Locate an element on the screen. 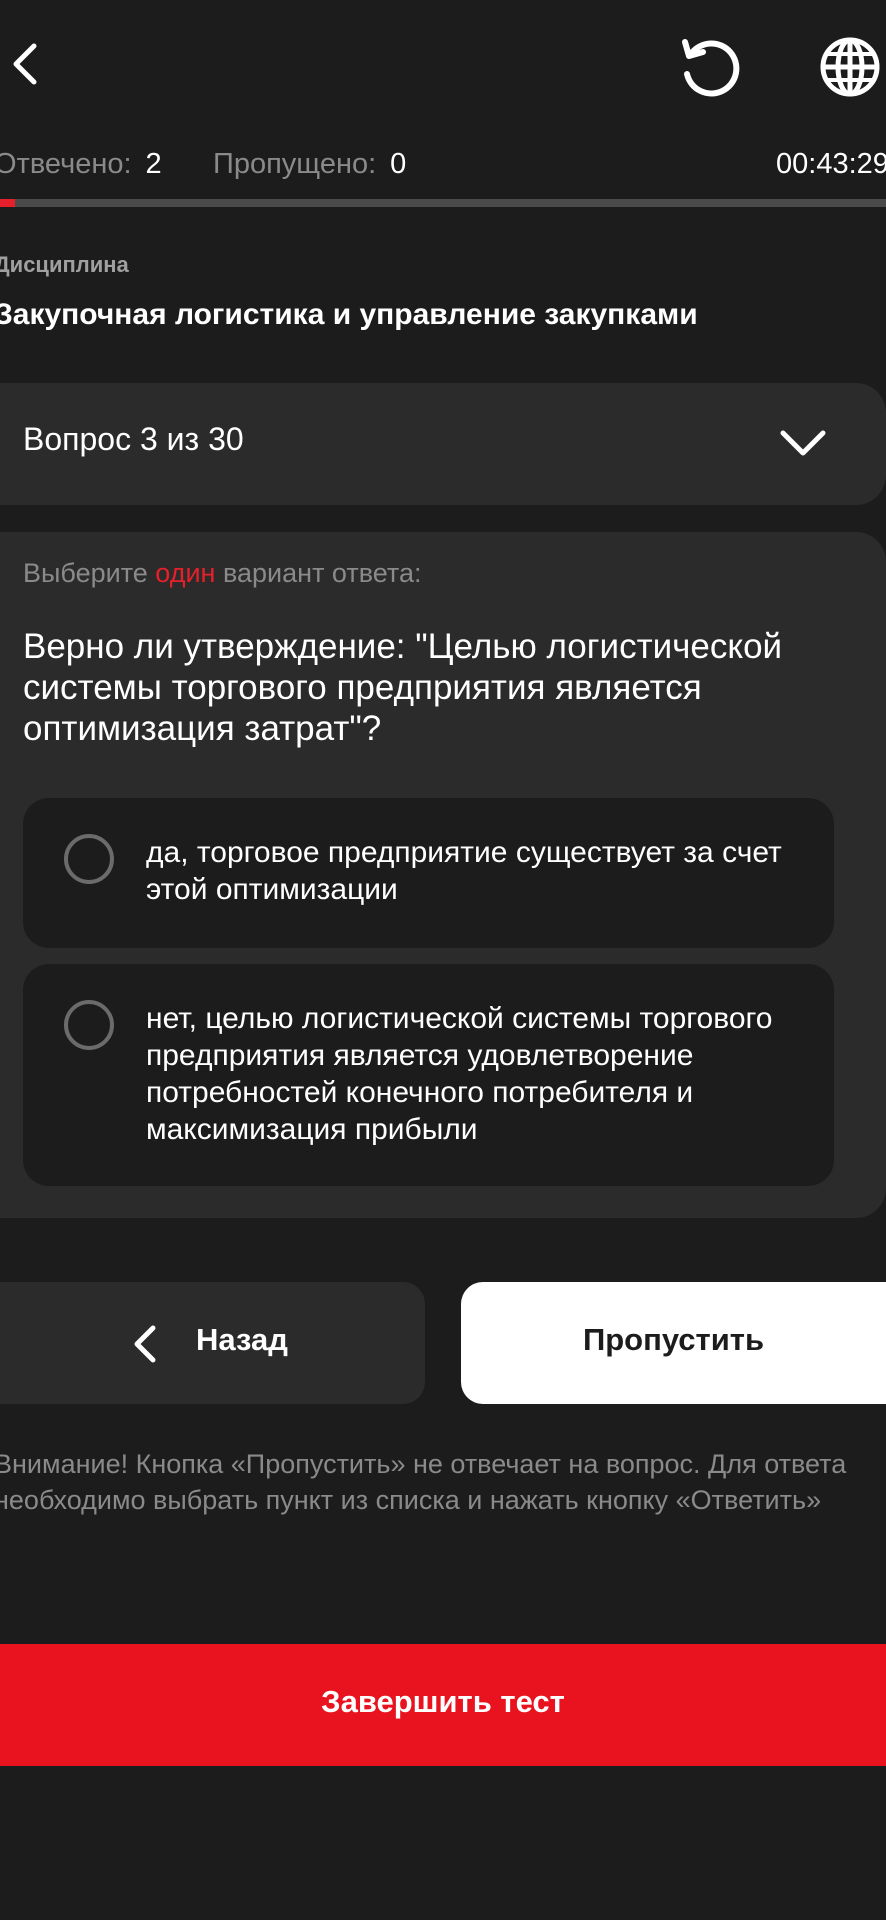 The image size is (886, 1920). skipped-count: 0 is located at coordinates (398, 164).